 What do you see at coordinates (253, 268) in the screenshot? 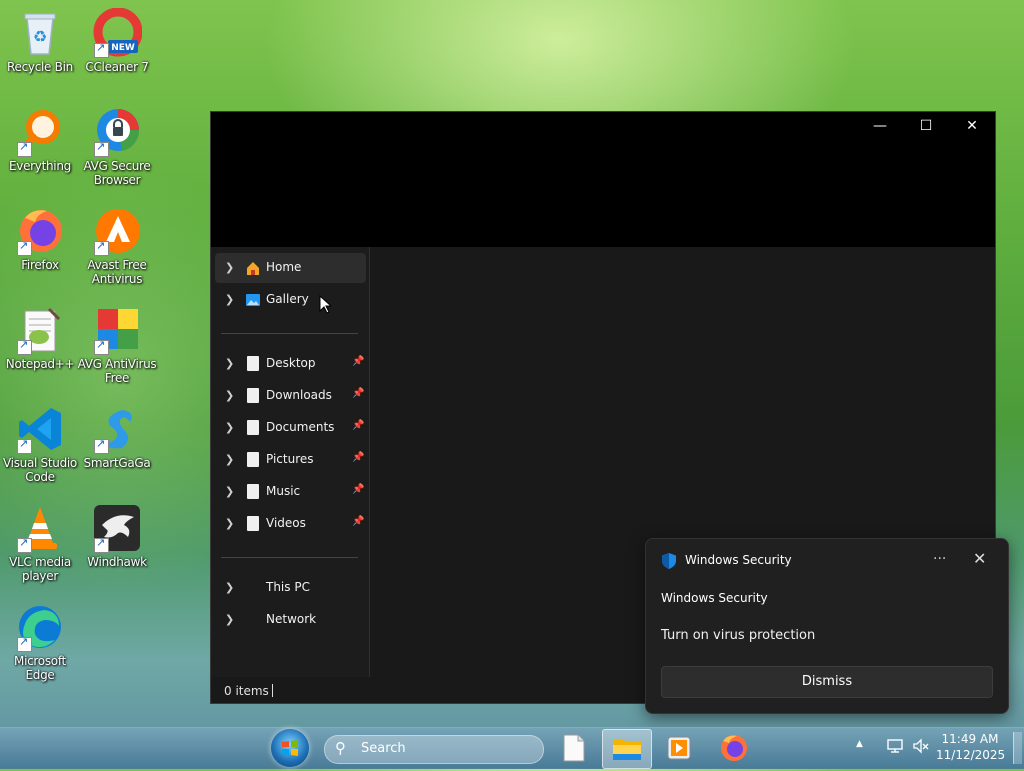
I see `home-icon` at bounding box center [253, 268].